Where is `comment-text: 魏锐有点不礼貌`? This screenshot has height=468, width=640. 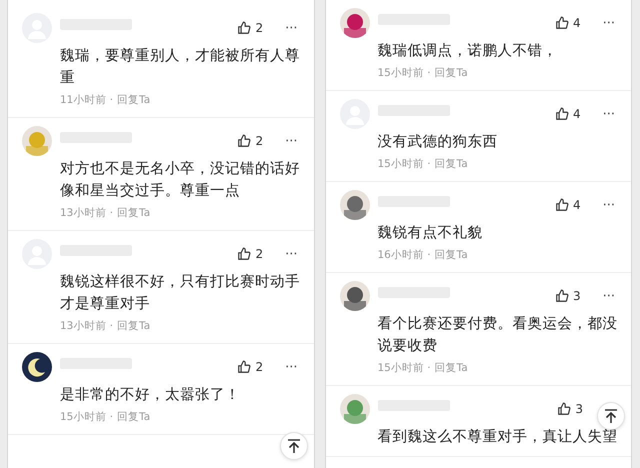
comment-text: 魏锐有点不礼貌 is located at coordinates (431, 233).